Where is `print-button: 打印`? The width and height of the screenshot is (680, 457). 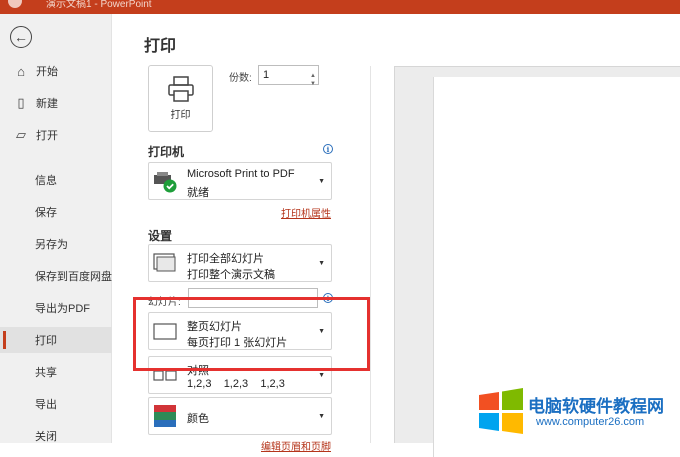 print-button: 打印 is located at coordinates (180, 98).